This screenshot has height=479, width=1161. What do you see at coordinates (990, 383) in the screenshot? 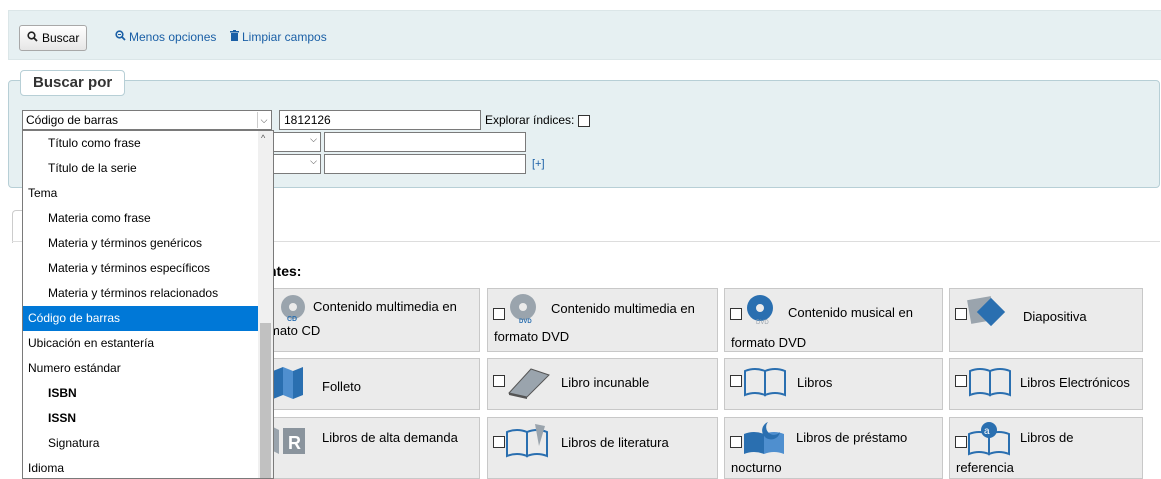
I see `ebook-icon` at bounding box center [990, 383].